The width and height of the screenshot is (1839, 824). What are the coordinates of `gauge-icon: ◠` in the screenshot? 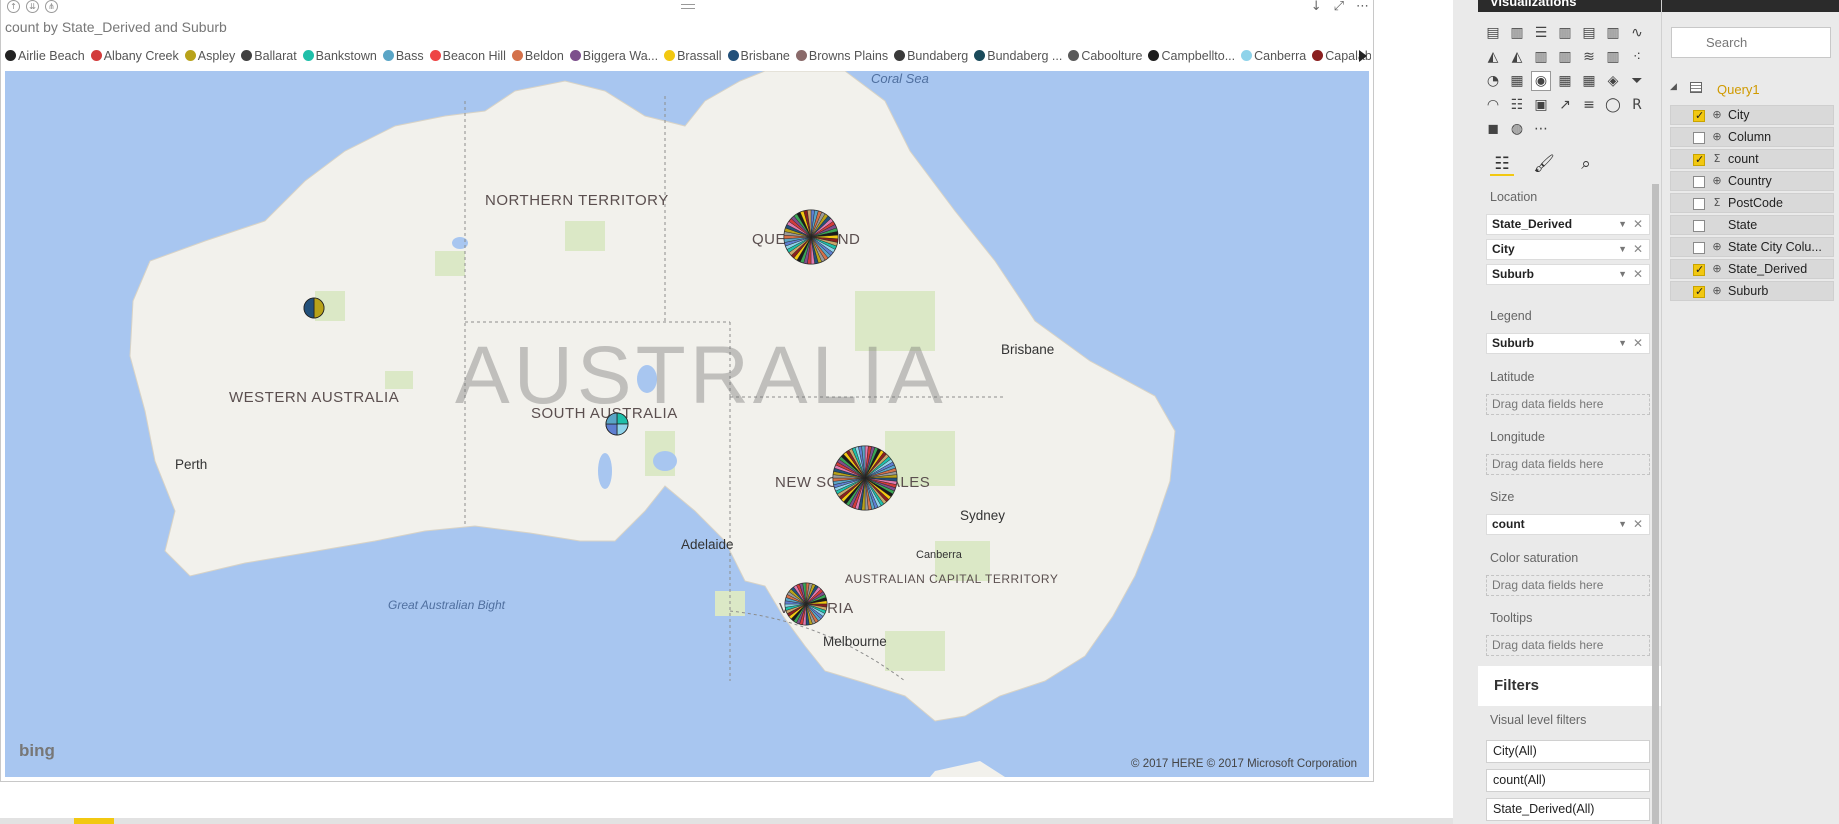 It's located at (1493, 105).